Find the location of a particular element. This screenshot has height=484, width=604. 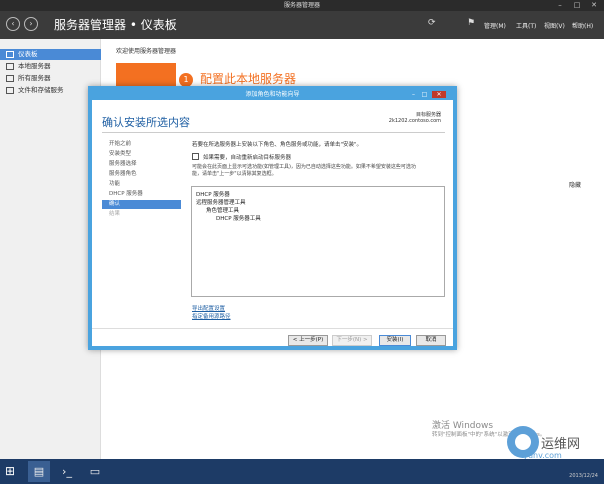

maximize-button: □ is located at coordinates (577, 5).